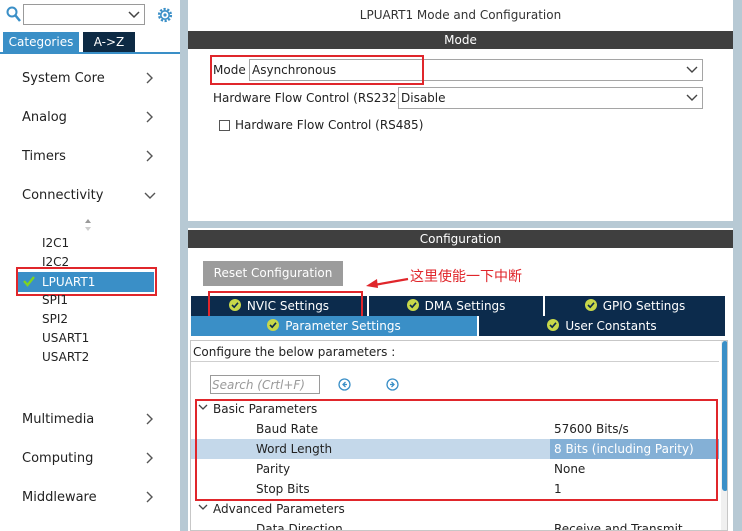 The image size is (742, 531). I want to click on parameters-hint: Configure the below parameters :, so click(294, 352).